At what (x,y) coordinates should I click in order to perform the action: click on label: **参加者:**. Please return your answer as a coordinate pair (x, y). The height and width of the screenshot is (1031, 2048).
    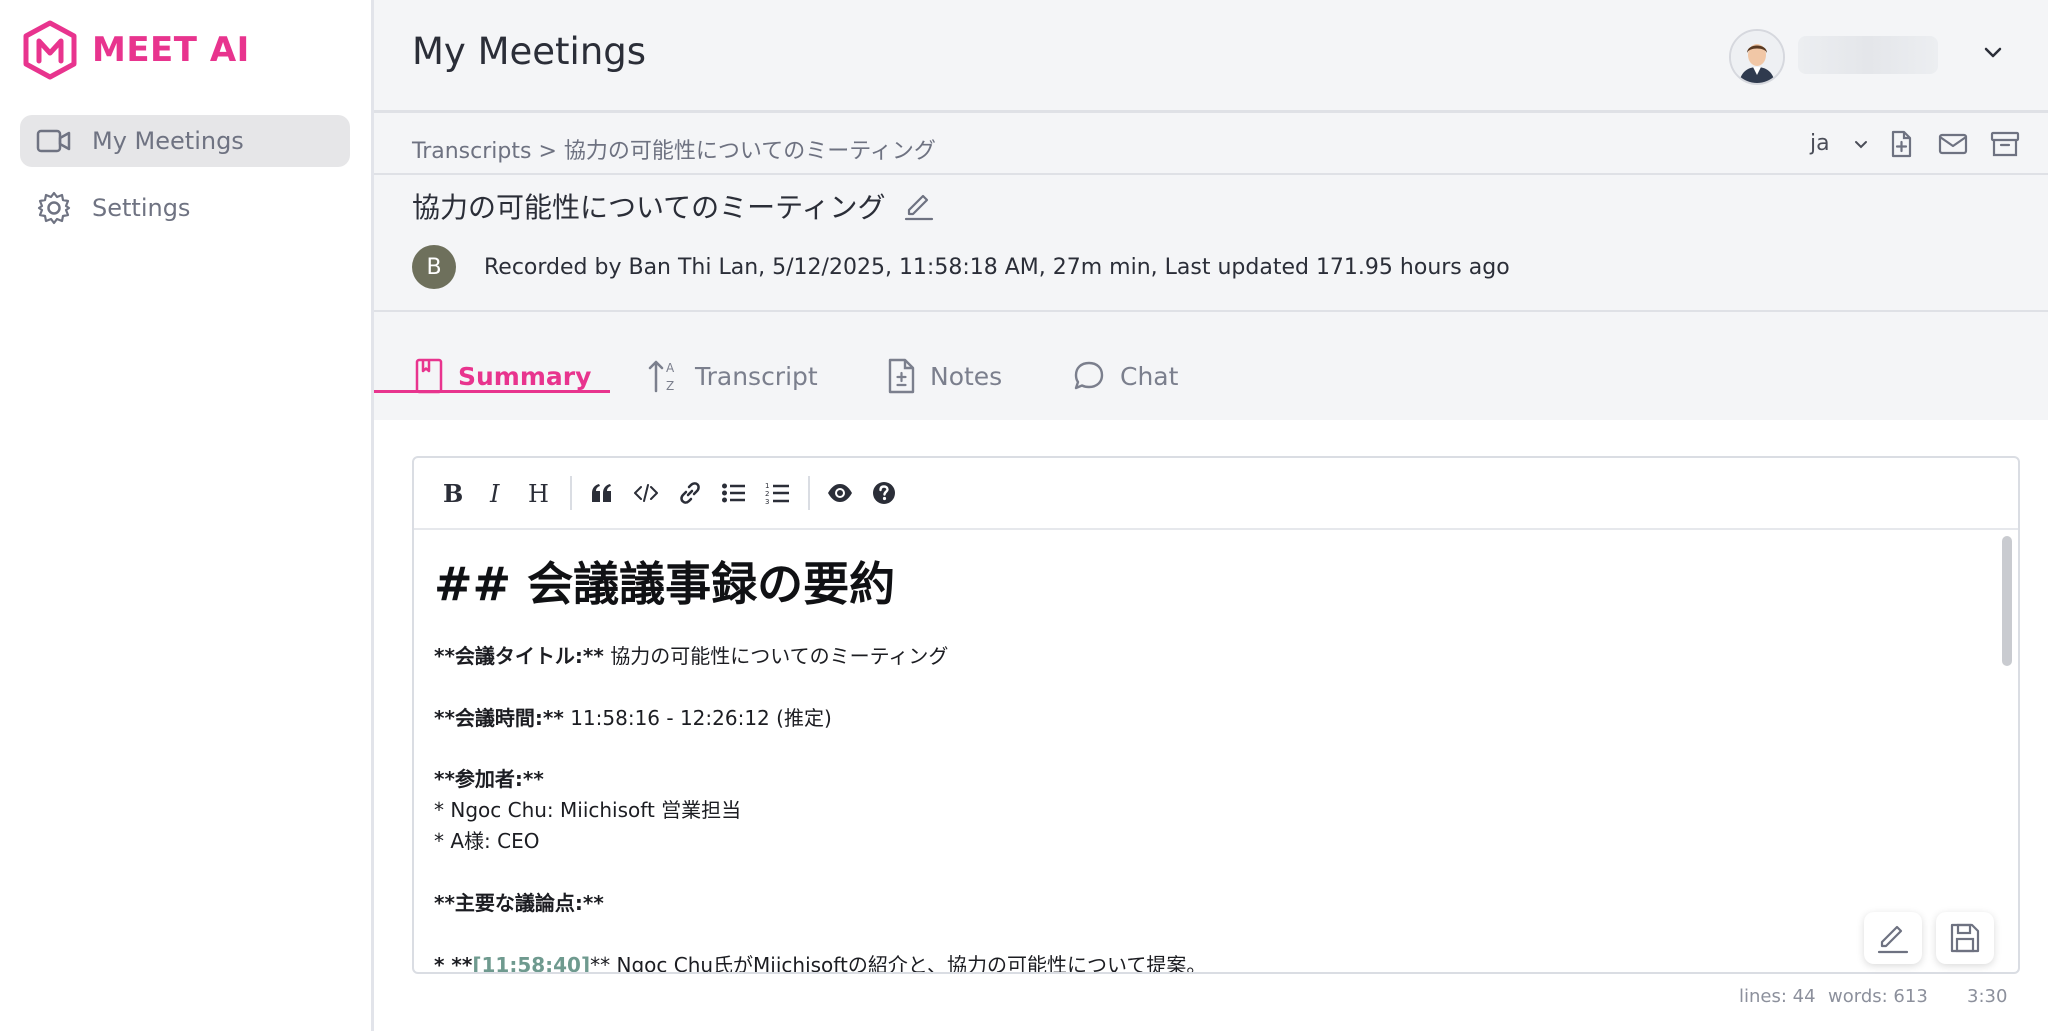
    Looking at the image, I should click on (489, 779).